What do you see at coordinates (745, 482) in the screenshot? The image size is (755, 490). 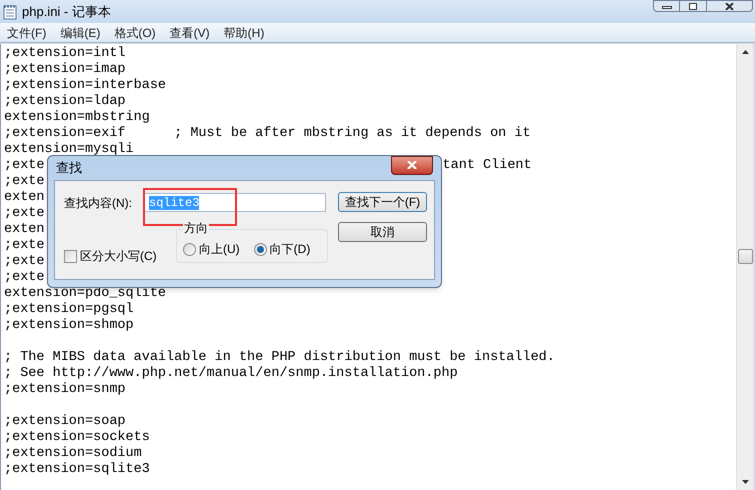 I see `scroll-down-icon` at bounding box center [745, 482].